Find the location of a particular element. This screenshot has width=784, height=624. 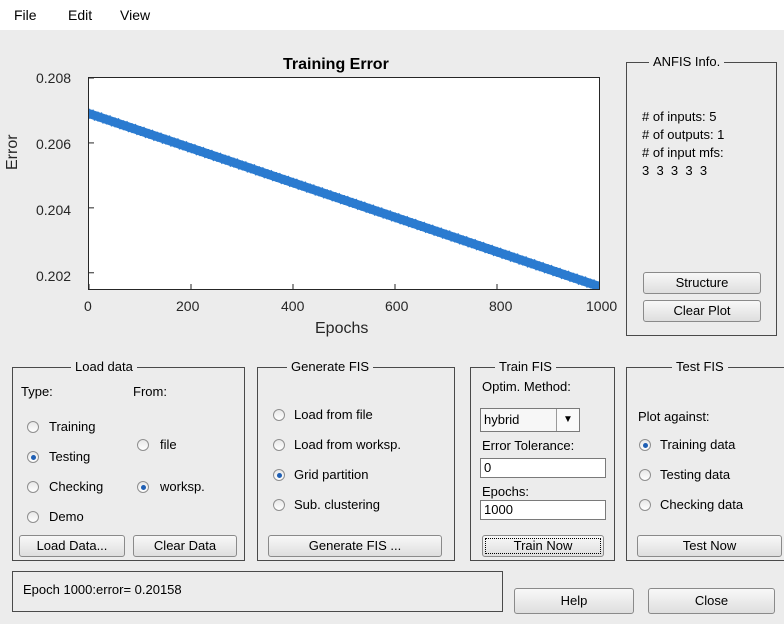

status-text: Epoch 1000:error= 0.20158 is located at coordinates (102, 589).